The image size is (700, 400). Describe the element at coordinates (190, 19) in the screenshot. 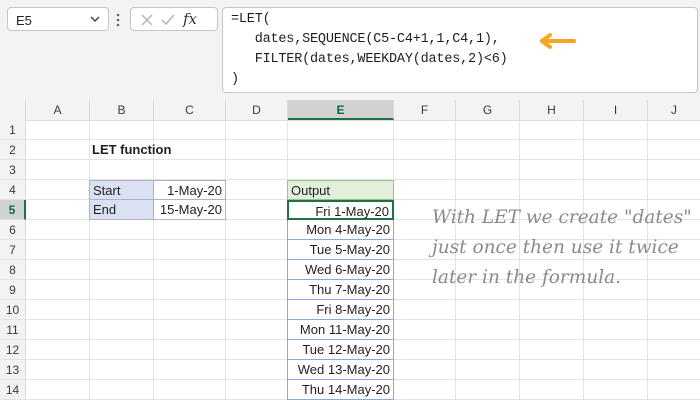

I see `insert-function-icon: fx` at that location.